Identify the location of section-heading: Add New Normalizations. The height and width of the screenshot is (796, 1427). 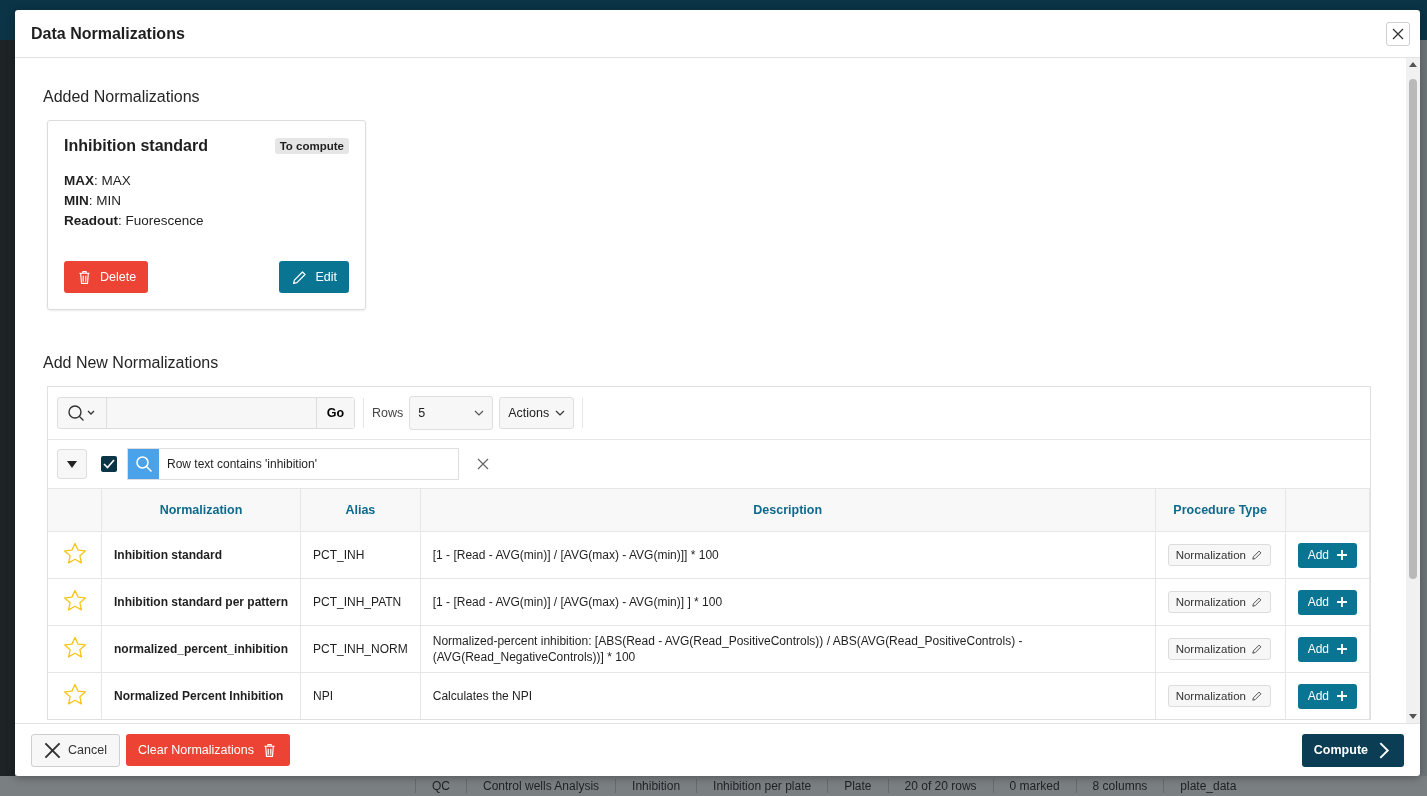
(131, 363).